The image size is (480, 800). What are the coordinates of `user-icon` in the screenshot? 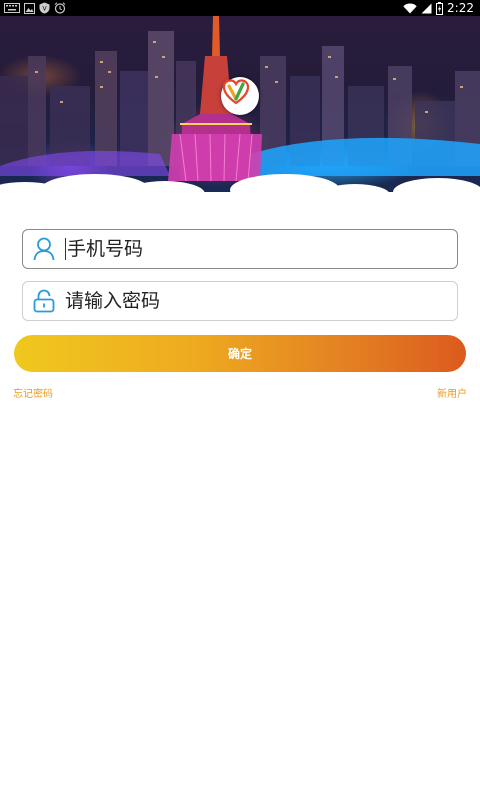 It's located at (44, 249).